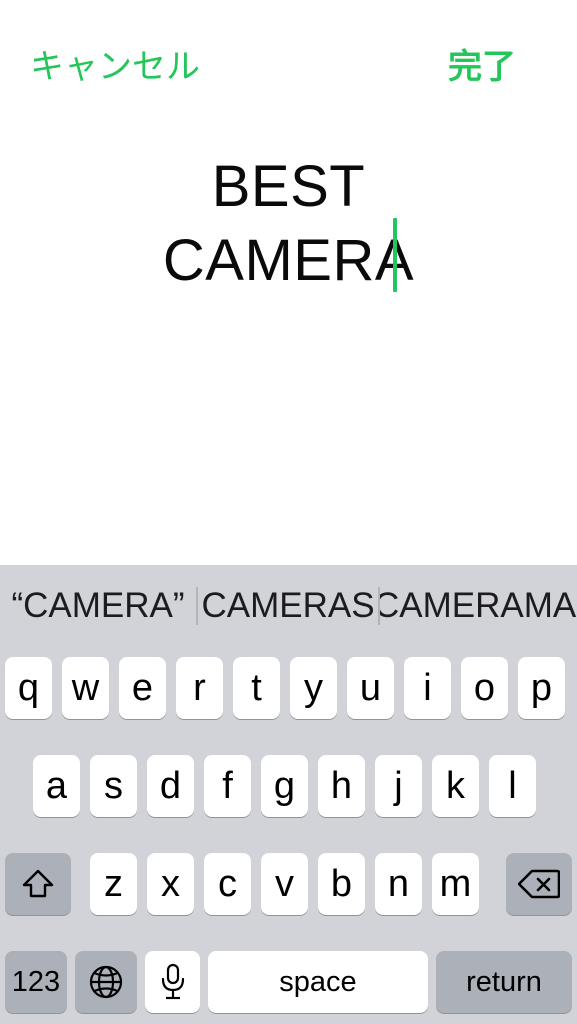 This screenshot has width=577, height=1024. Describe the element at coordinates (370, 688) in the screenshot. I see `key-u: u` at that location.